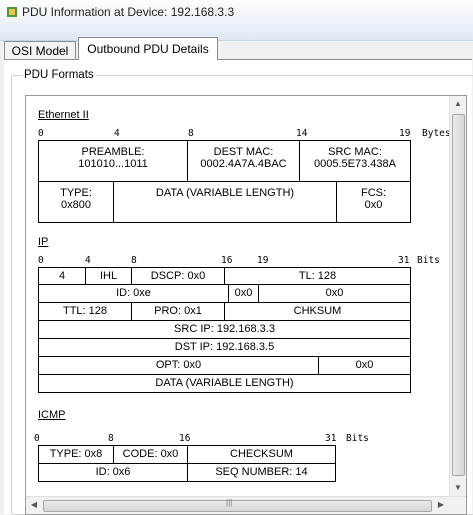  What do you see at coordinates (76, 193) in the screenshot?
I see `eth-type-label: TYPE:` at bounding box center [76, 193].